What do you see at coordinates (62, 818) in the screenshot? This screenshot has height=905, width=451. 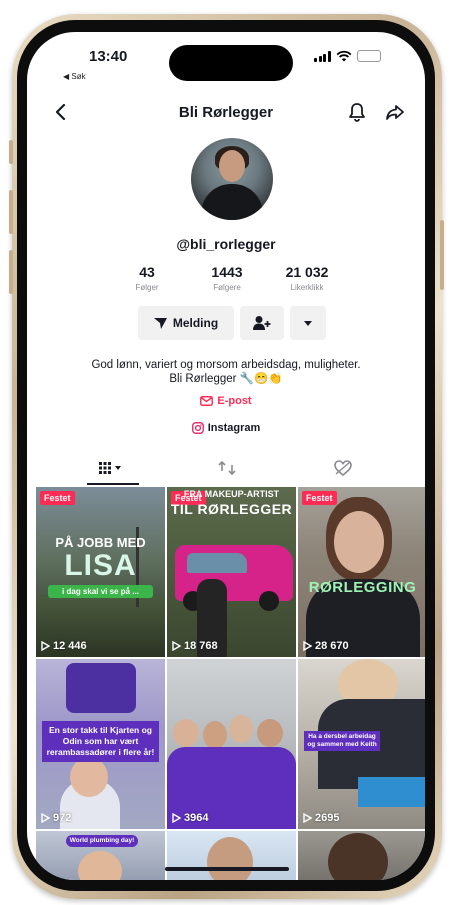 I see `view-count-value: 972` at bounding box center [62, 818].